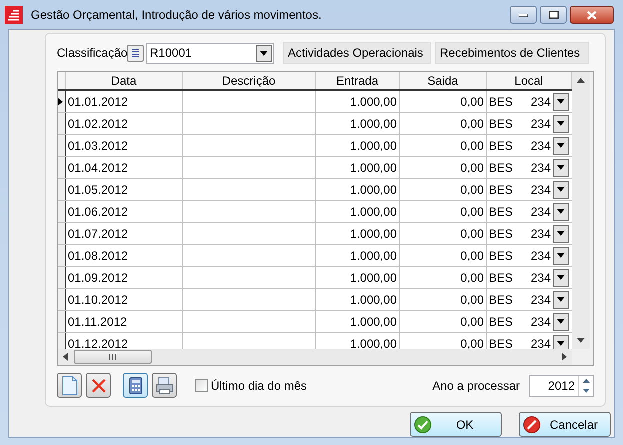 The height and width of the screenshot is (445, 623). I want to click on list-button, so click(135, 53).